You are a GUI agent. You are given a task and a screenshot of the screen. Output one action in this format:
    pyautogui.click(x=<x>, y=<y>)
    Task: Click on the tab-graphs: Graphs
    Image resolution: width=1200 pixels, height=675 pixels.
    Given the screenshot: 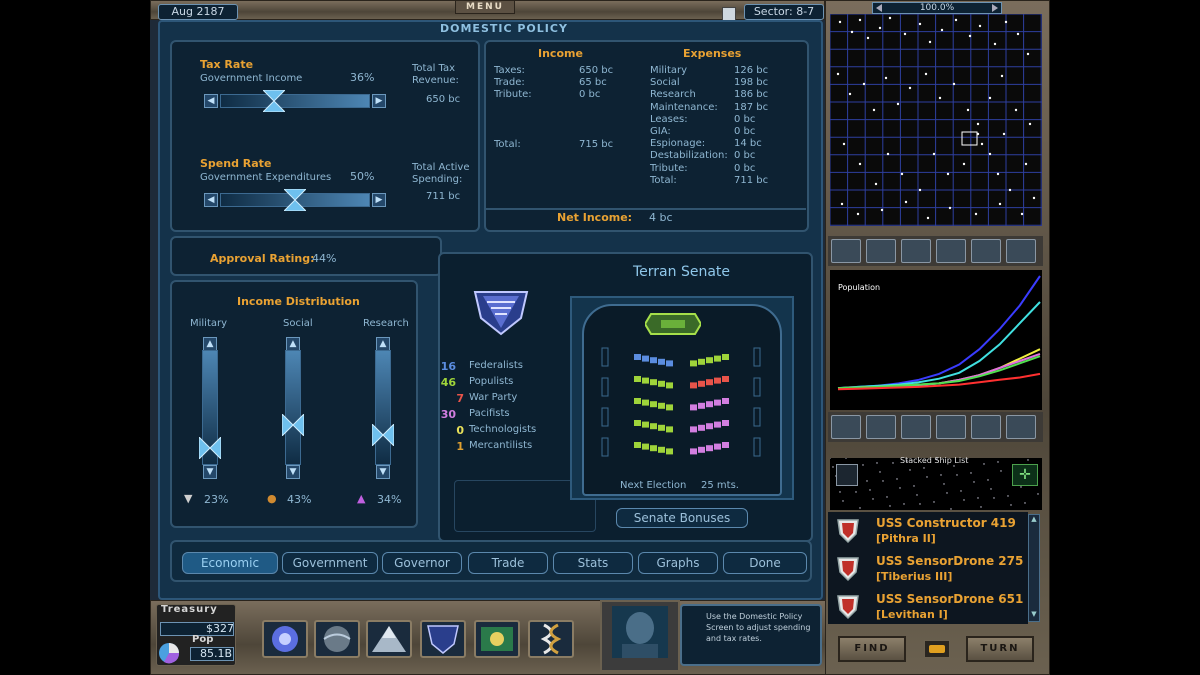 What is the action you would take?
    pyautogui.click(x=678, y=563)
    